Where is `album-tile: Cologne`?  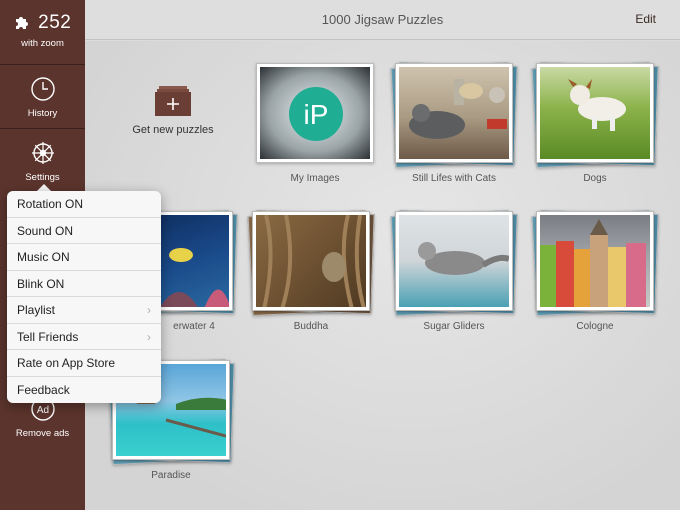 album-tile: Cologne is located at coordinates (595, 271).